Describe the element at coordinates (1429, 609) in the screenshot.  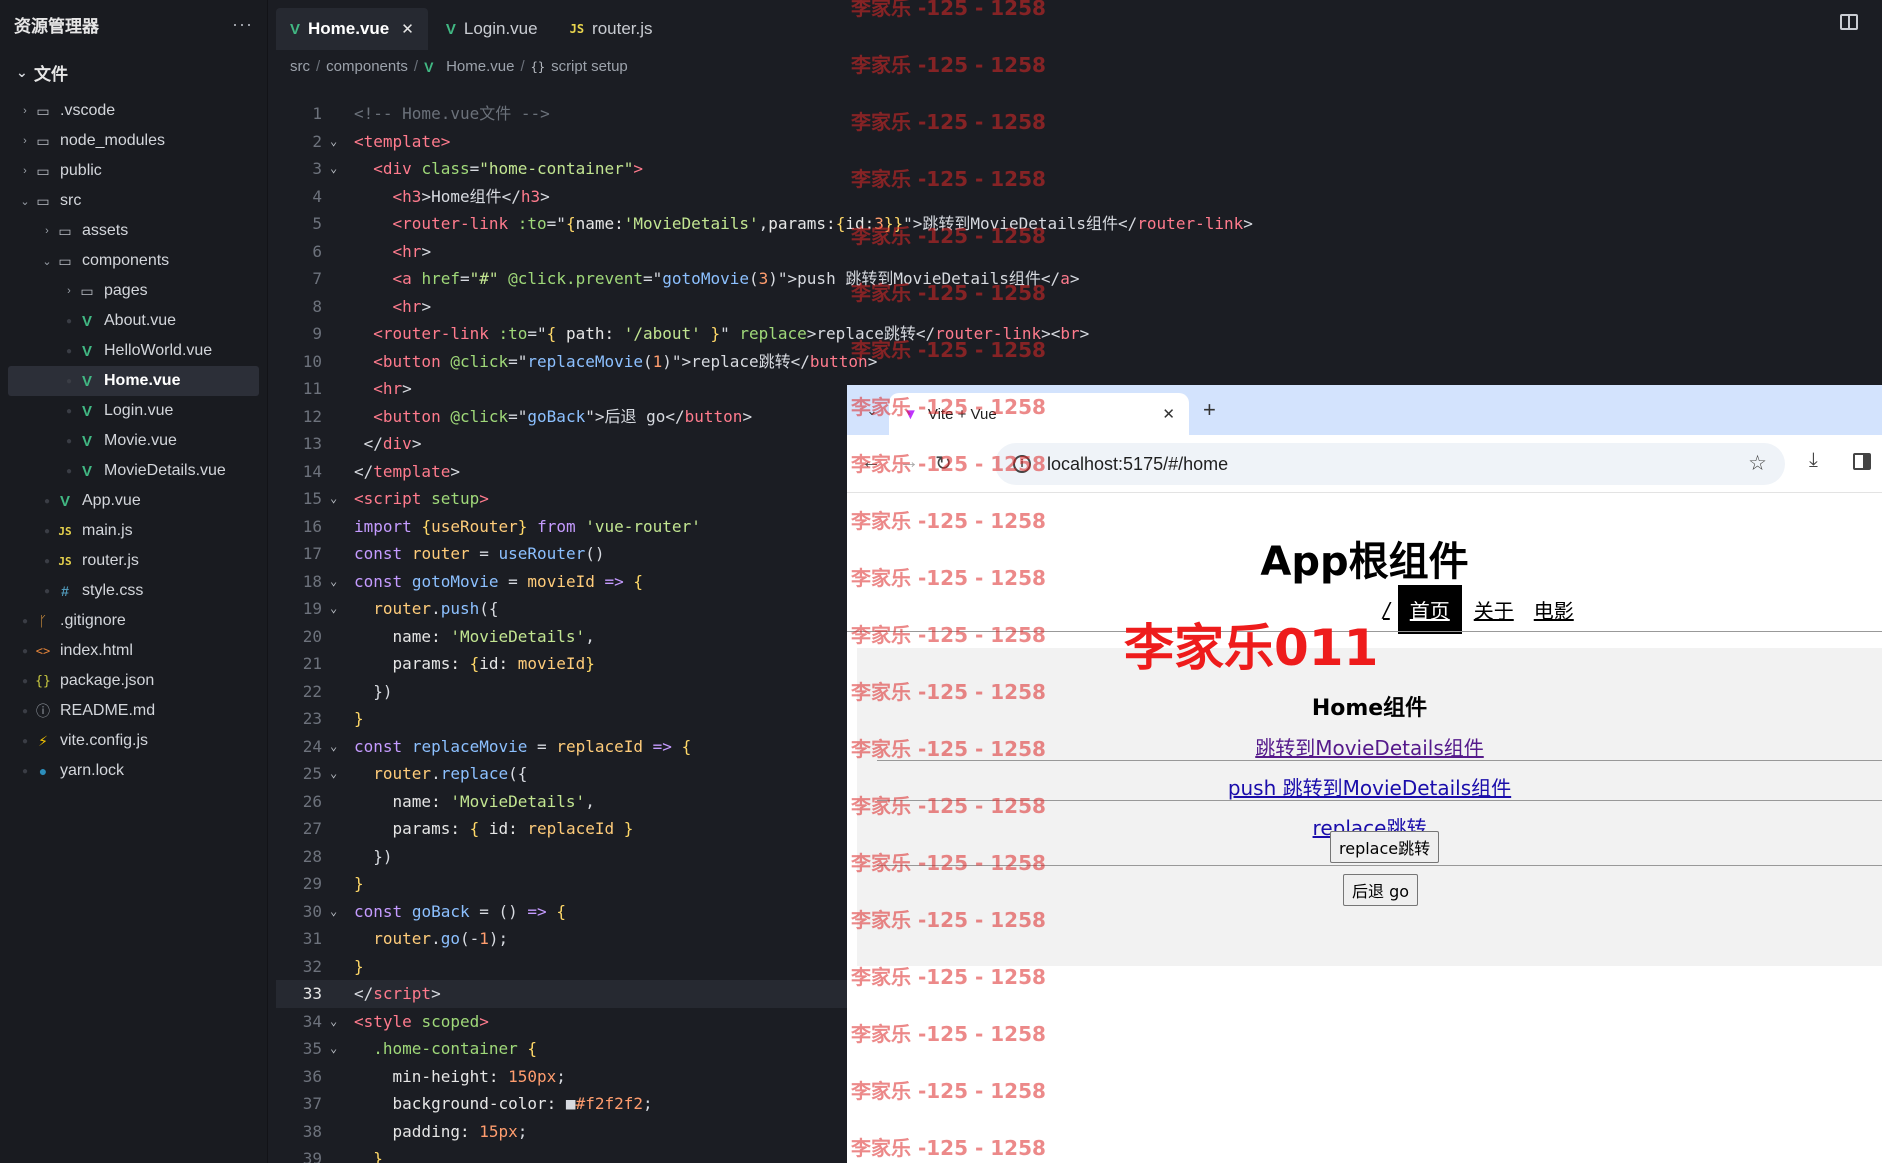
I see `nav-link-home: 首页` at that location.